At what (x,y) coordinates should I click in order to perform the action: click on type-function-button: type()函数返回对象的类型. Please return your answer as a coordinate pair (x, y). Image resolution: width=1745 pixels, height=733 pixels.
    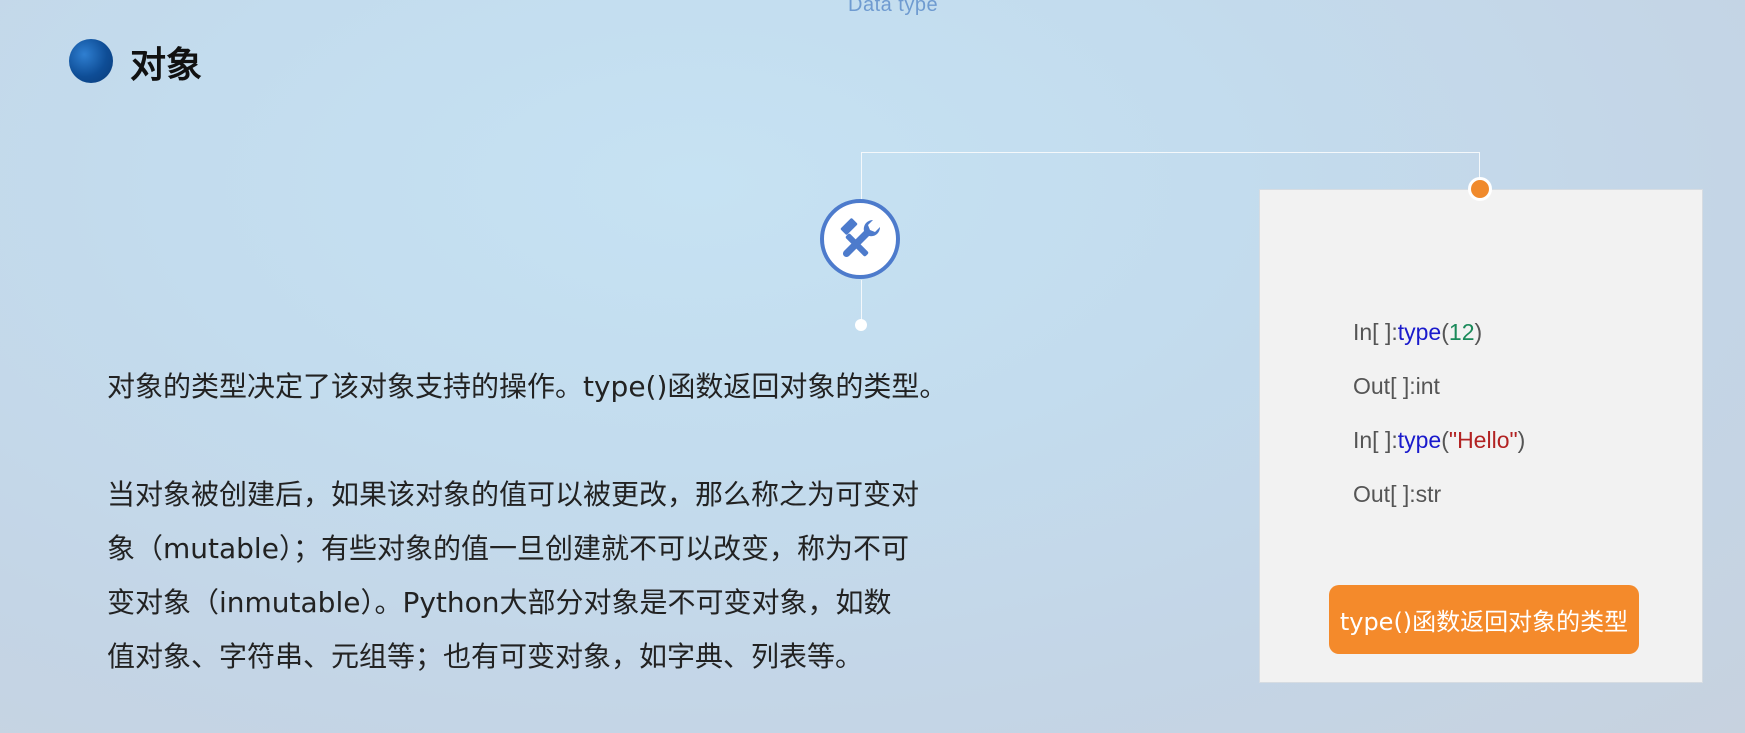
    Looking at the image, I should click on (1484, 619).